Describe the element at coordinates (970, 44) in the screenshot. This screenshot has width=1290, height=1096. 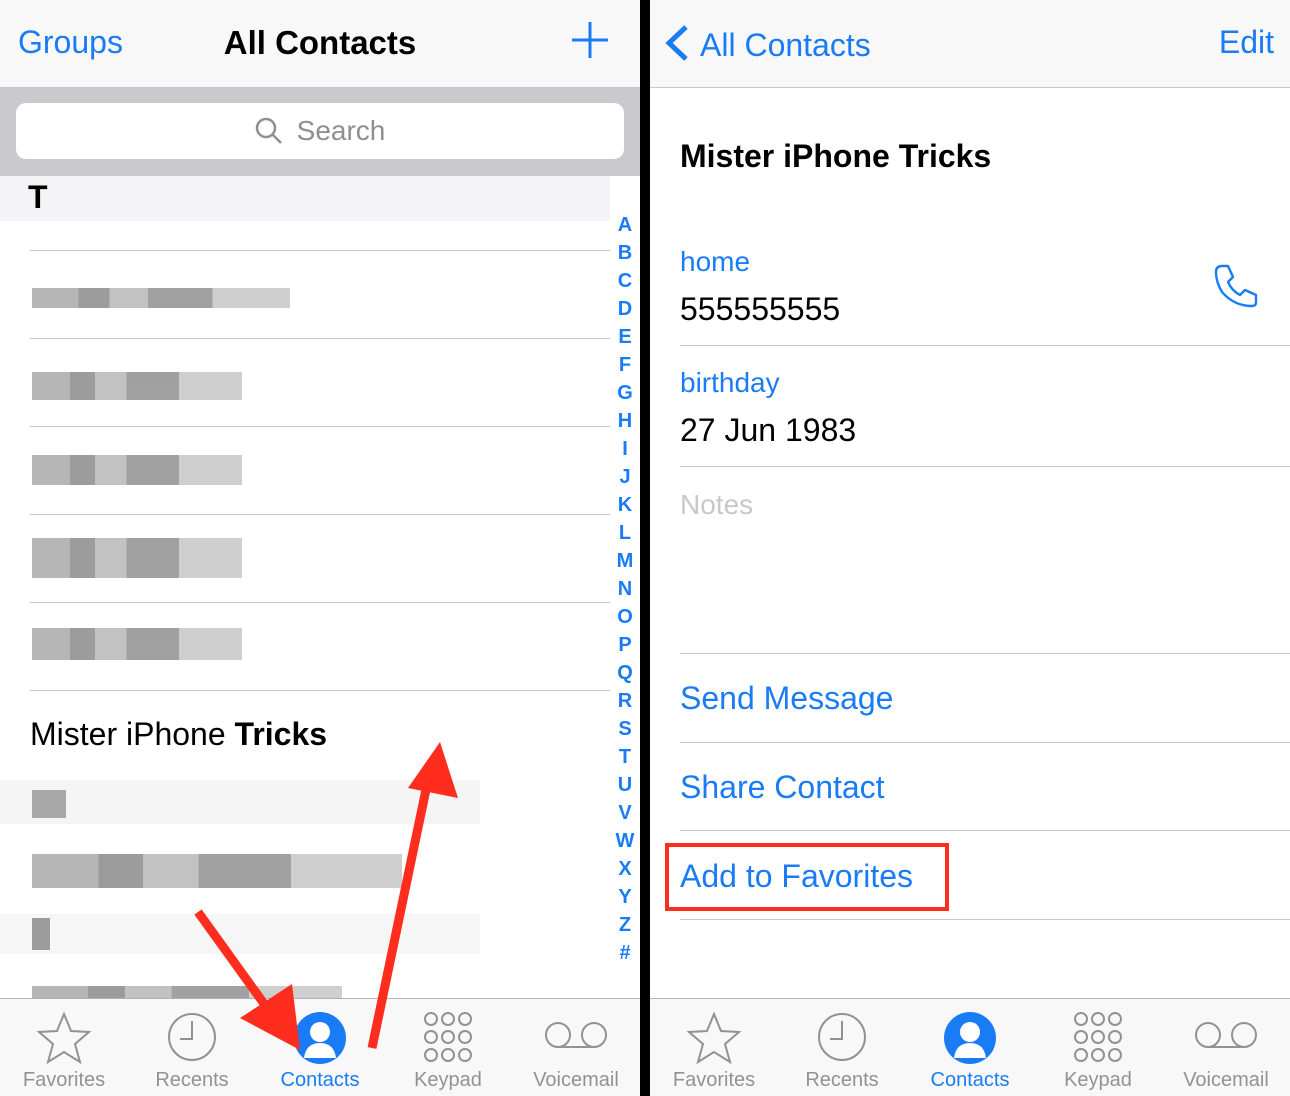
I see `detail-nav-bar: All Contacts Edit` at that location.